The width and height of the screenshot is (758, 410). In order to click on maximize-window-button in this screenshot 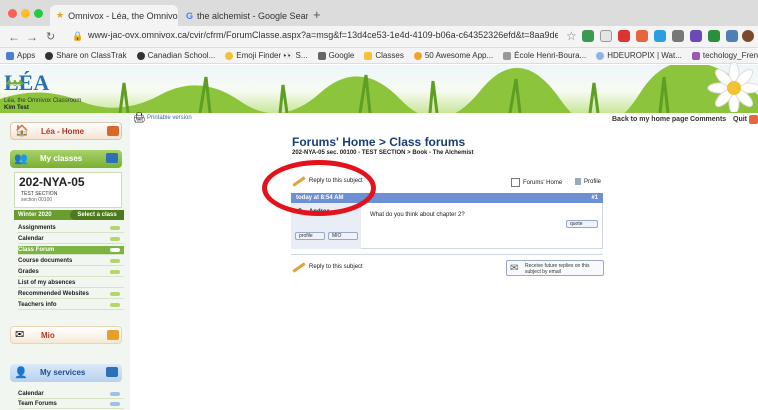, I will do `click(38, 13)`.